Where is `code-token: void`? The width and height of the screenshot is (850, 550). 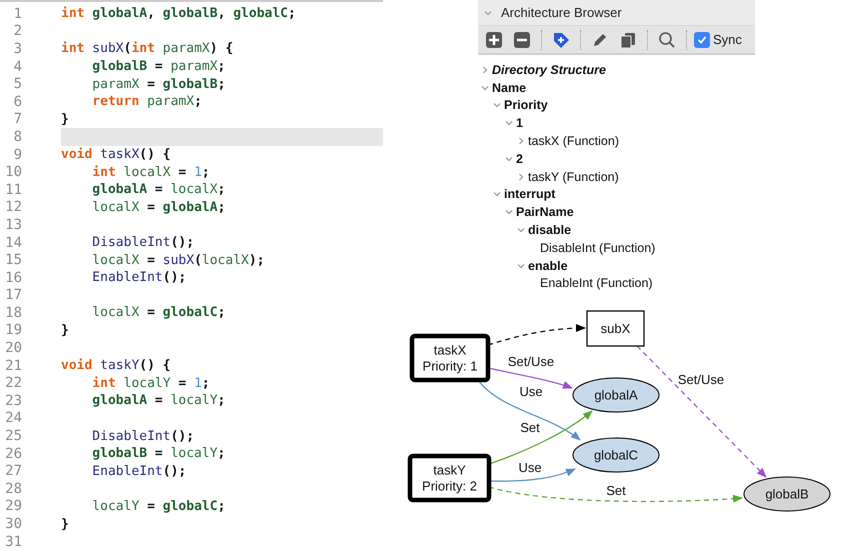
code-token: void is located at coordinates (76, 154).